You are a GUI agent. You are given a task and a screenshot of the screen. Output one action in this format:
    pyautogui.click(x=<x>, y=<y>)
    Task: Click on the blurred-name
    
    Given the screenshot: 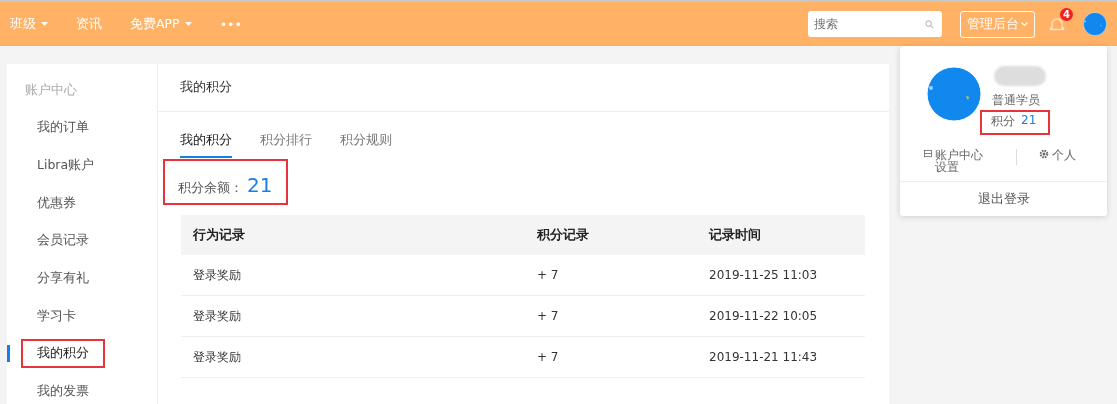 What is the action you would take?
    pyautogui.click(x=1020, y=76)
    